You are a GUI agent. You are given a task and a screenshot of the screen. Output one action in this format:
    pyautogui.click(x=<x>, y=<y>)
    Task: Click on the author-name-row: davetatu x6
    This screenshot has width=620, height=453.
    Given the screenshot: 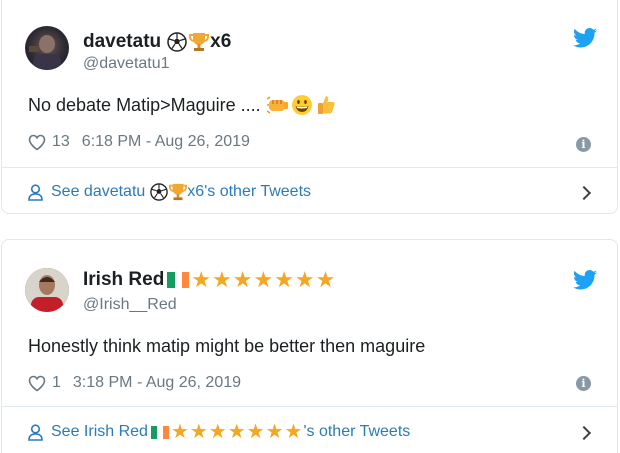 What is the action you would take?
    pyautogui.click(x=157, y=42)
    